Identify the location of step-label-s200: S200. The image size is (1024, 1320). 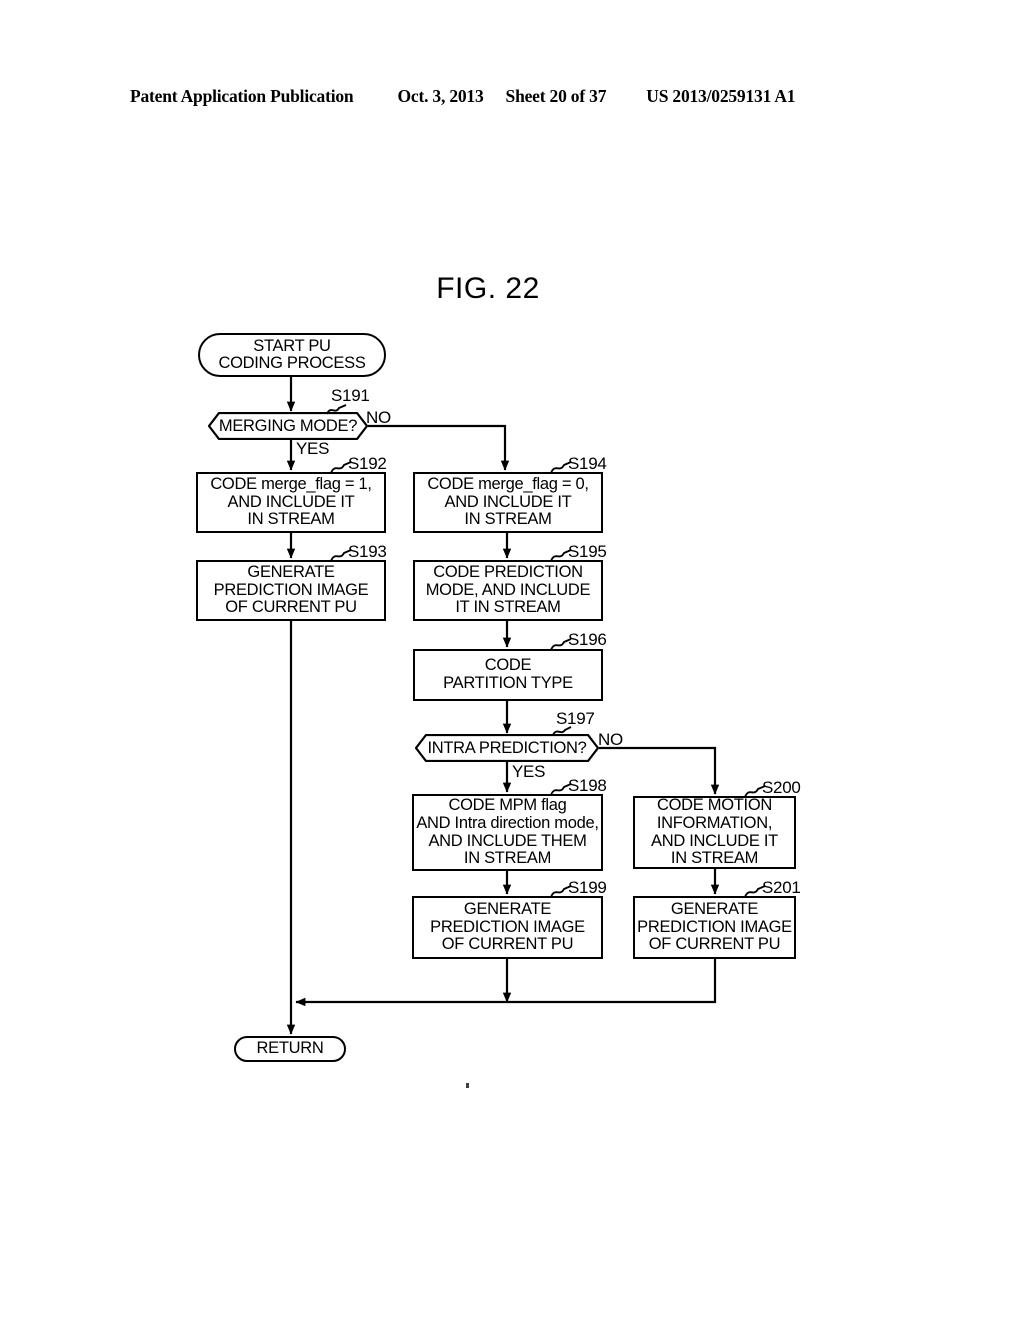
(781, 787).